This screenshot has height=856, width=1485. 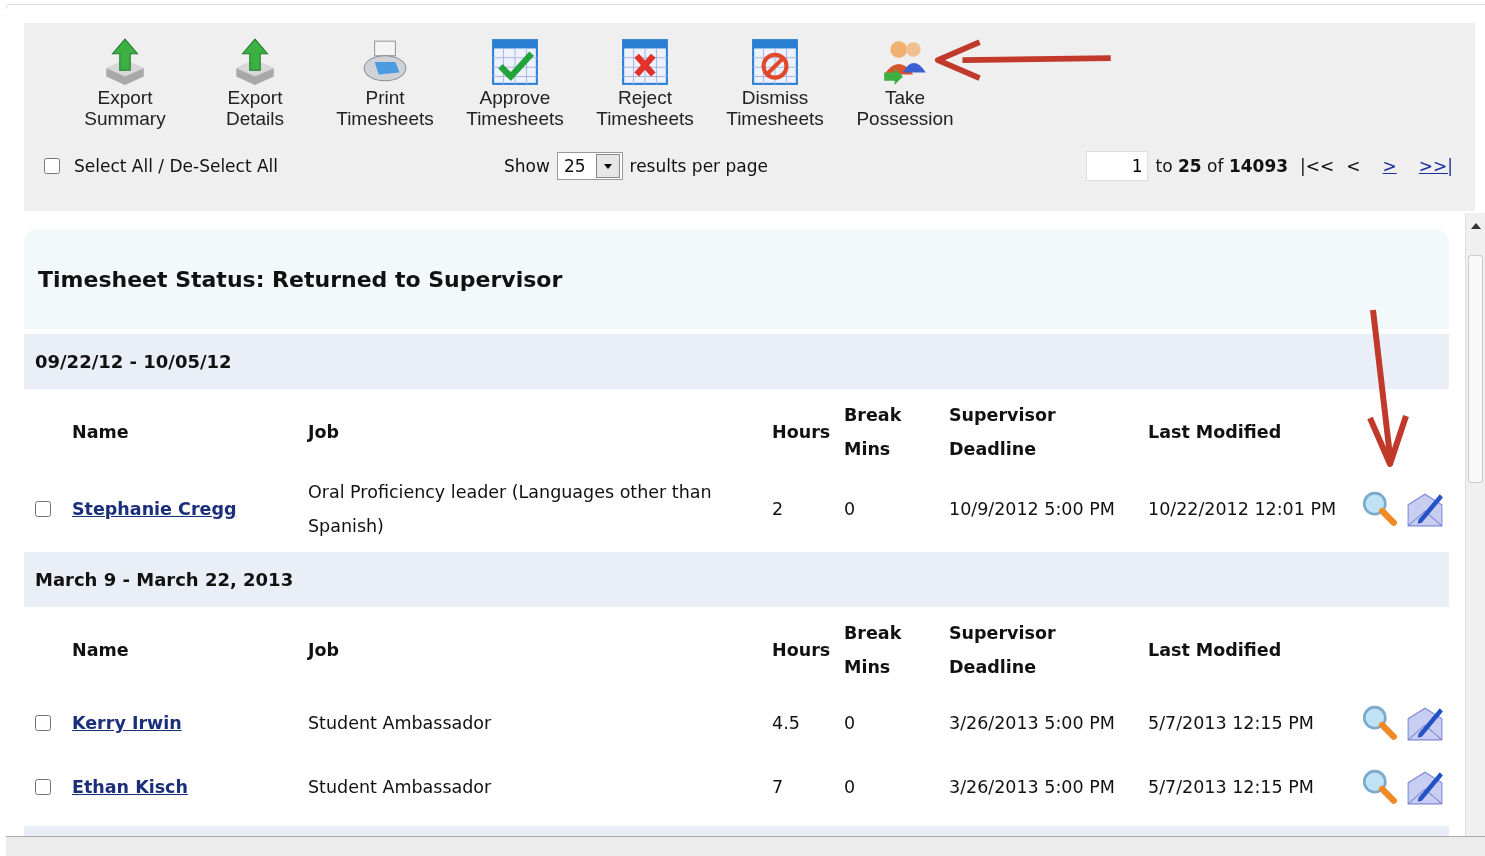 I want to click on employee-link: Ethan Kisch, so click(x=130, y=787).